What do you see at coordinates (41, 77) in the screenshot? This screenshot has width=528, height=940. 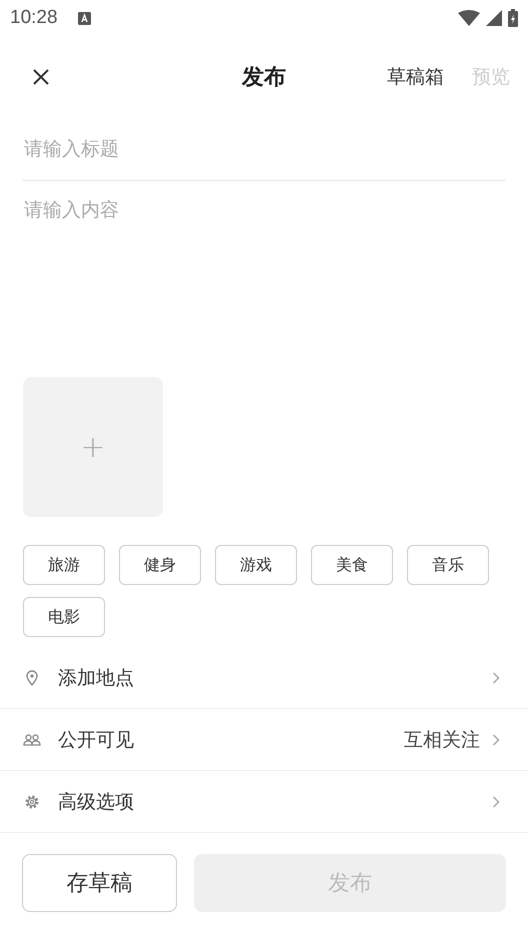 I see `close-button` at bounding box center [41, 77].